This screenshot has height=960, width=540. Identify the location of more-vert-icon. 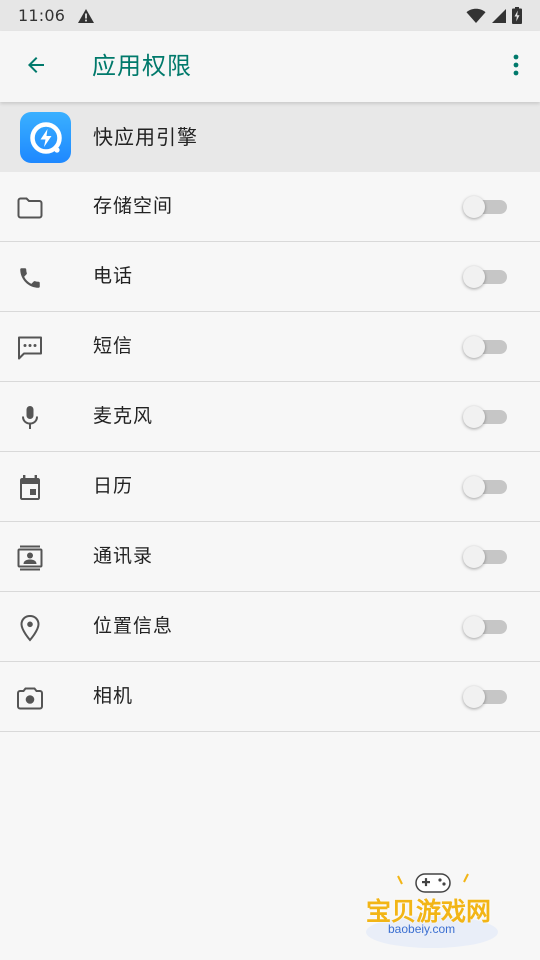
(516, 67).